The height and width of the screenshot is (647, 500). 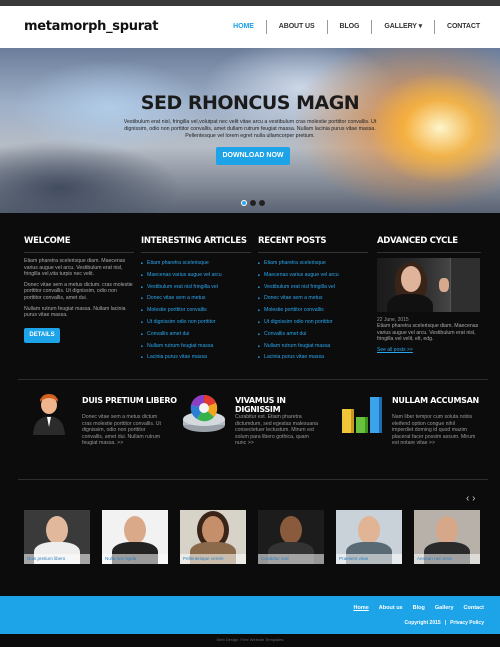 I want to click on thumb-caption: Aenean nec eros, so click(x=447, y=559).